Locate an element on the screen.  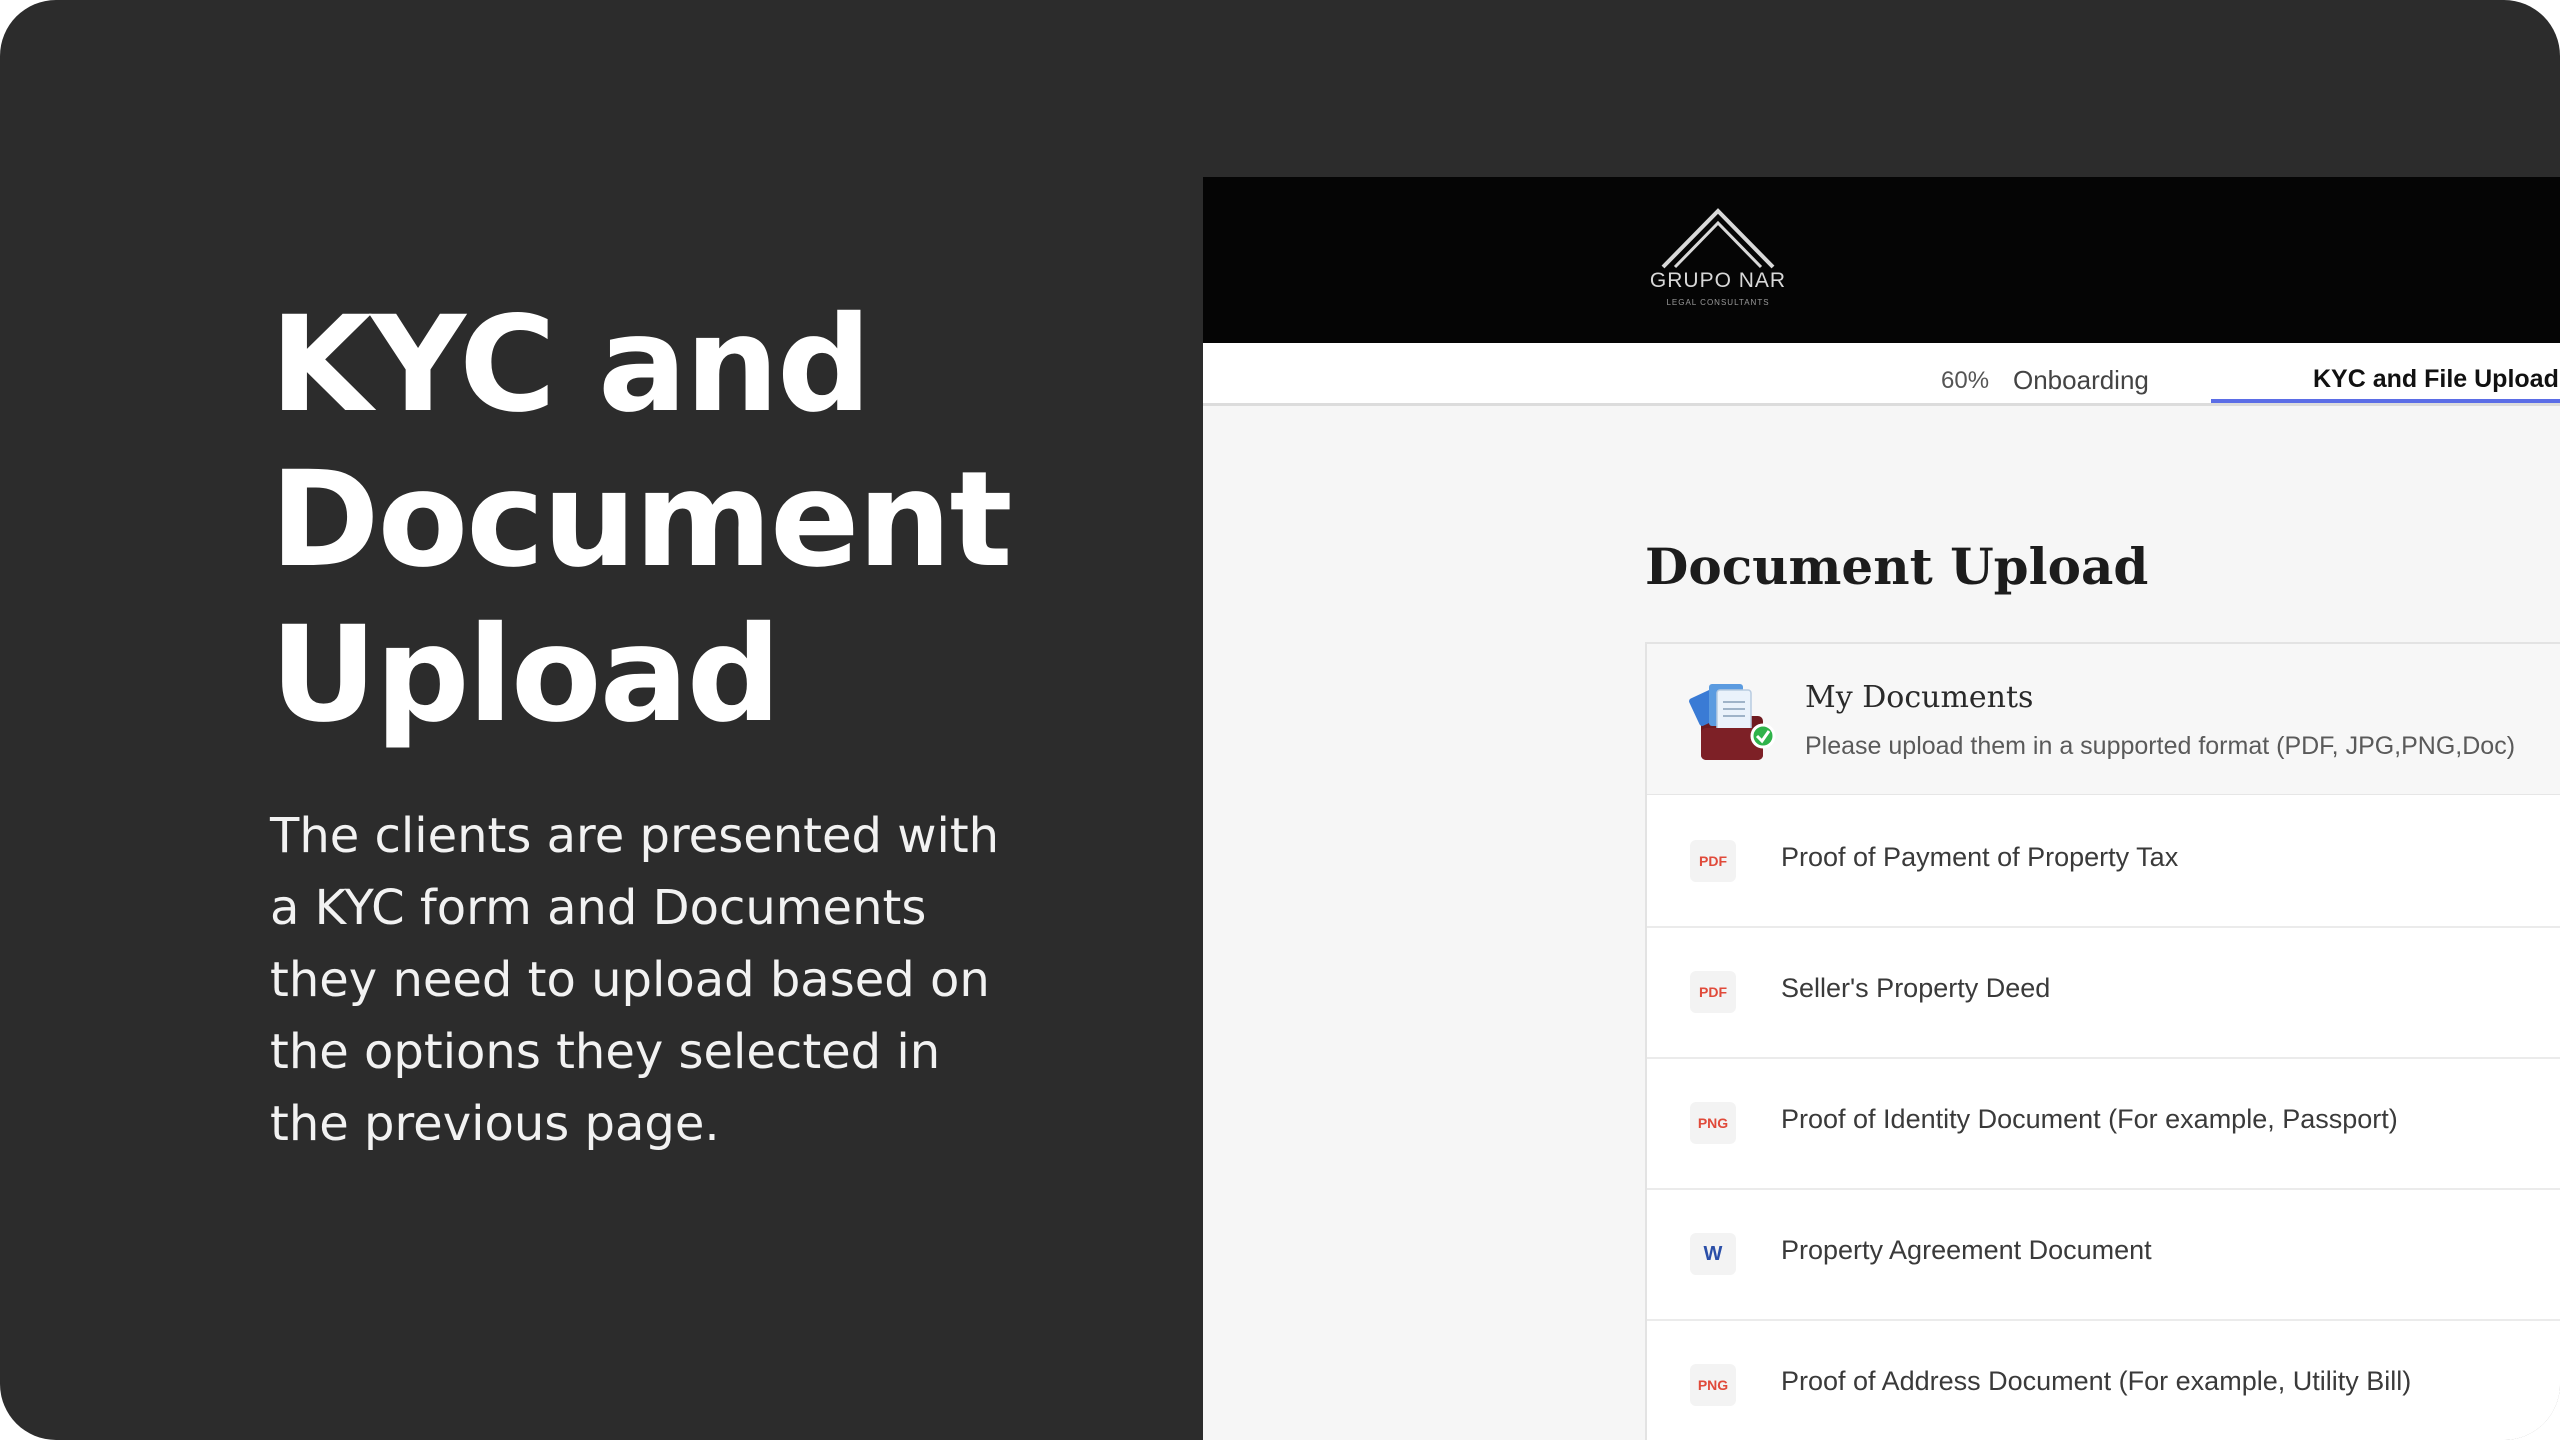
tab-kyc-label: KYC and File Upload is located at coordinates (2436, 379).